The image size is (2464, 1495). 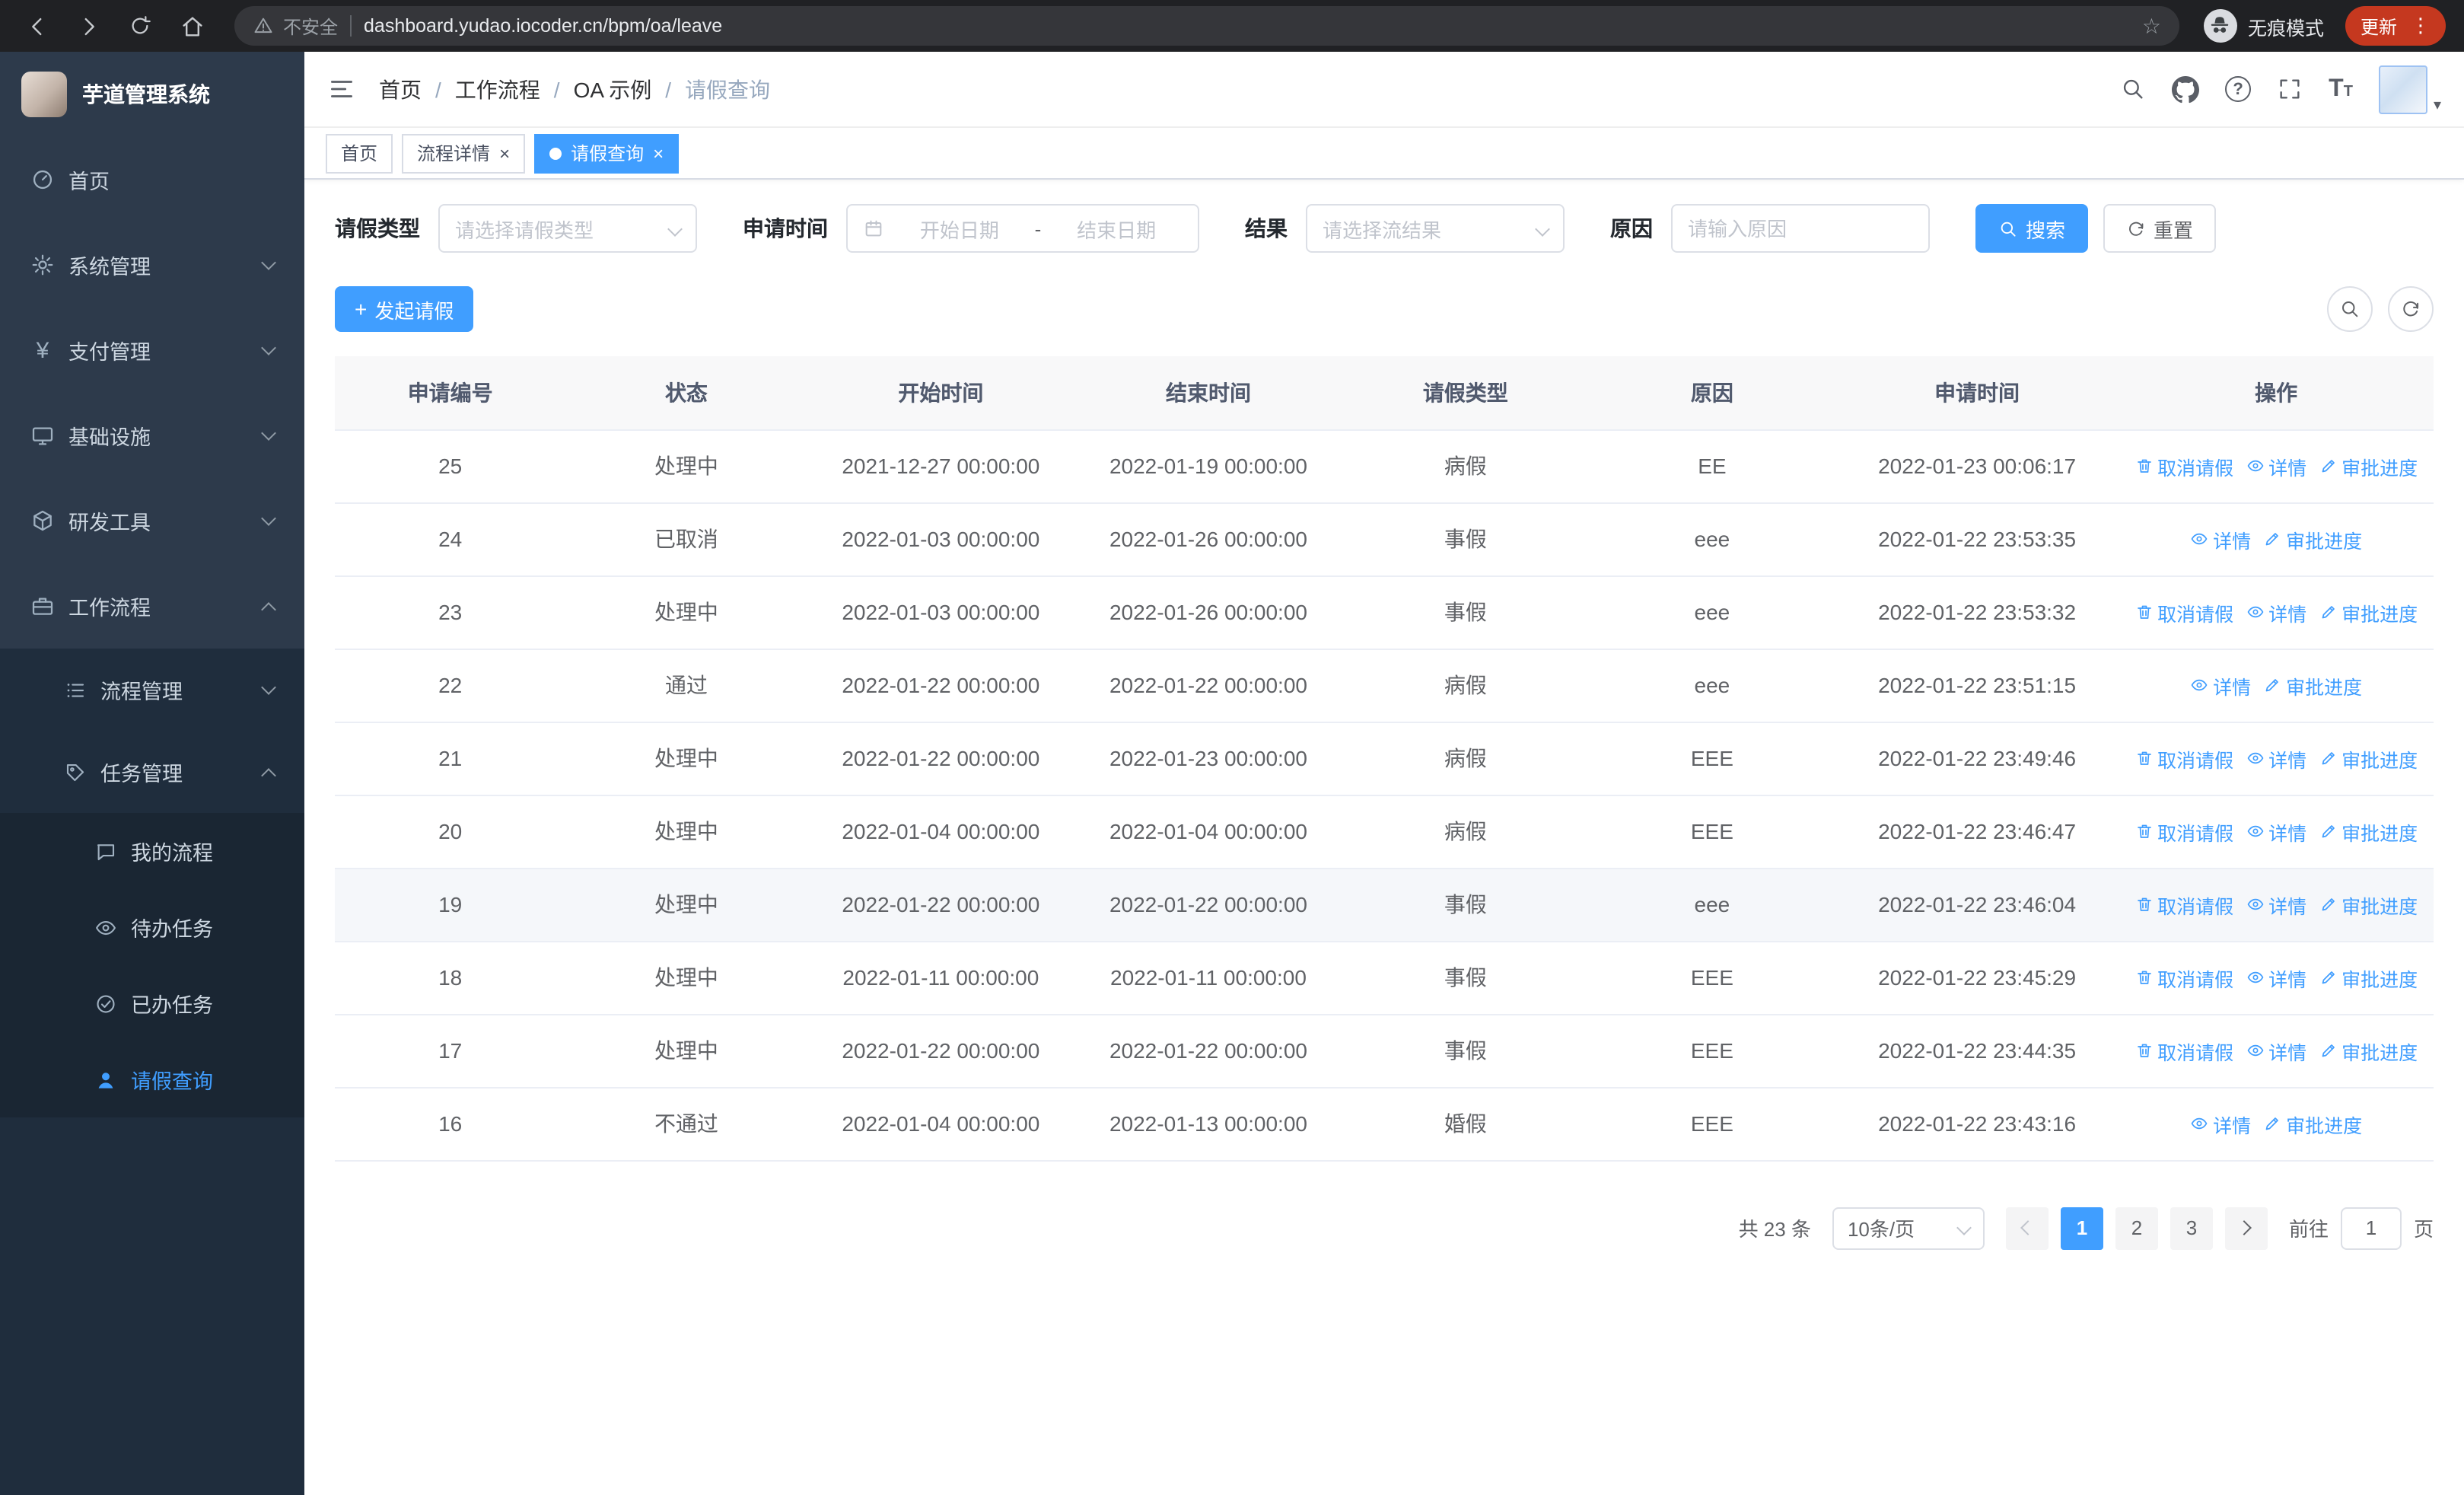 I want to click on column-header-end: 结束时间, so click(x=1208, y=393).